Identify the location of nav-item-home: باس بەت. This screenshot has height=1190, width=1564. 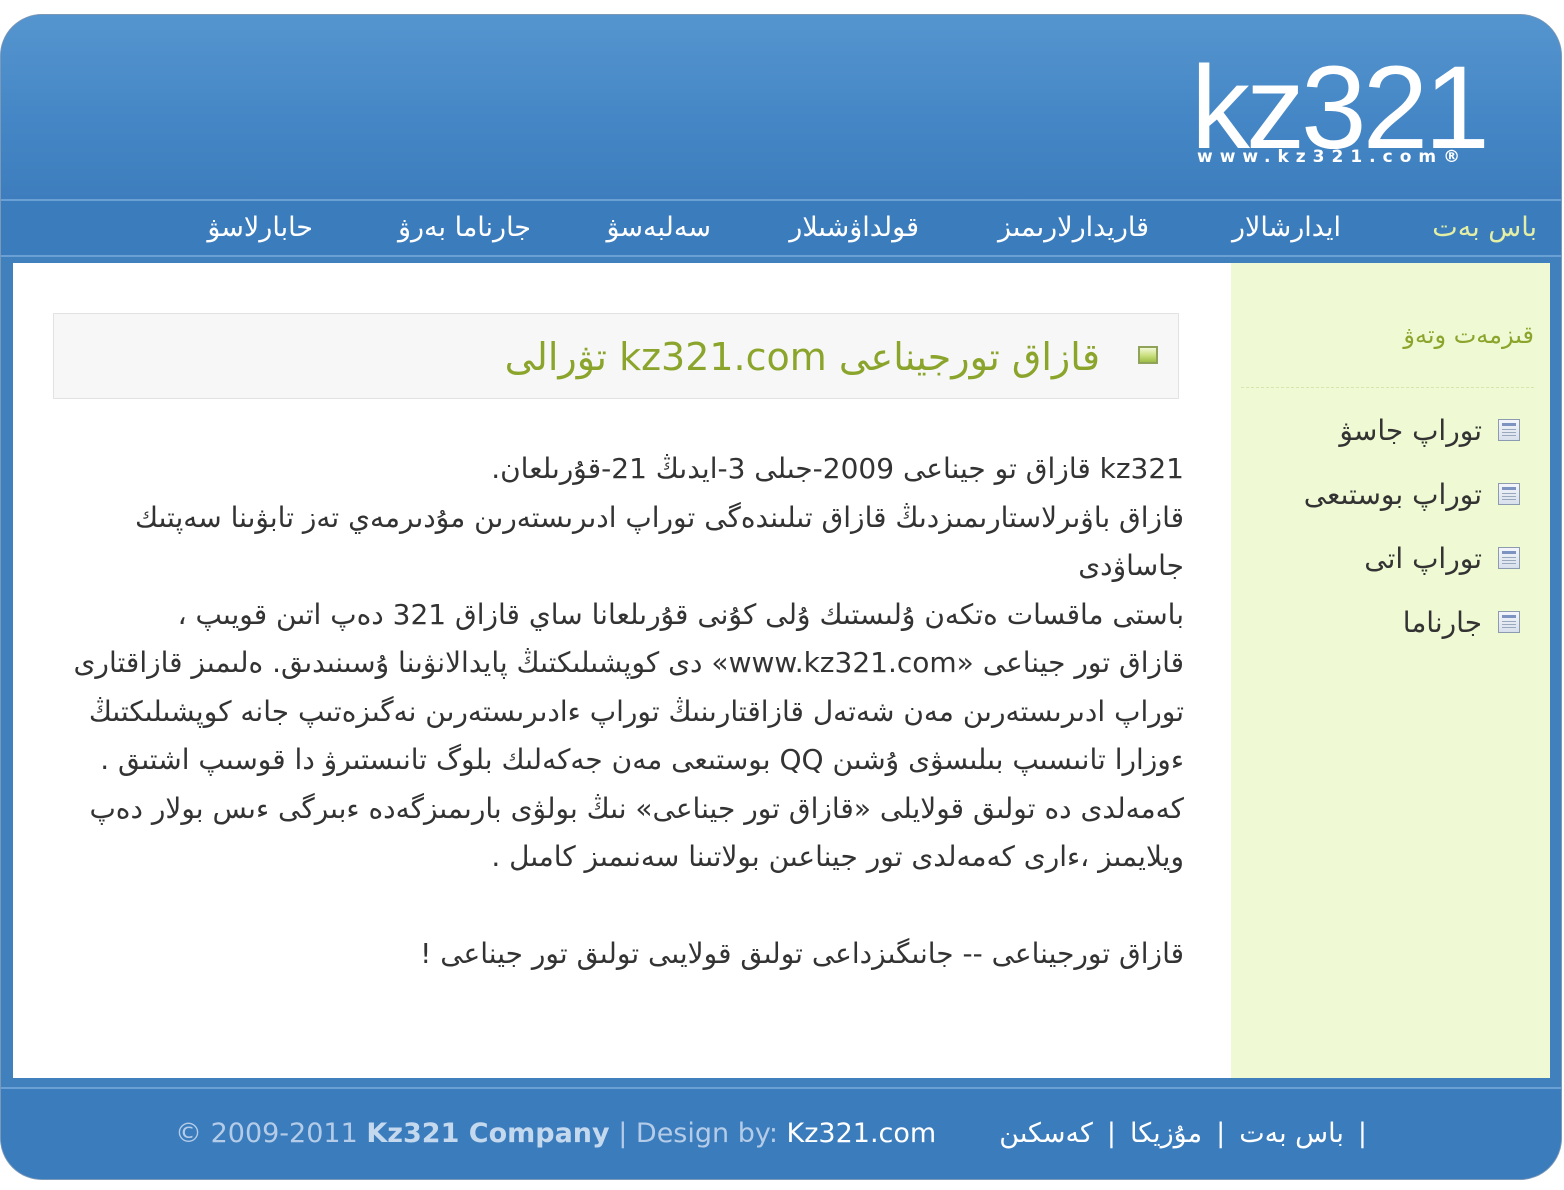
(1484, 228).